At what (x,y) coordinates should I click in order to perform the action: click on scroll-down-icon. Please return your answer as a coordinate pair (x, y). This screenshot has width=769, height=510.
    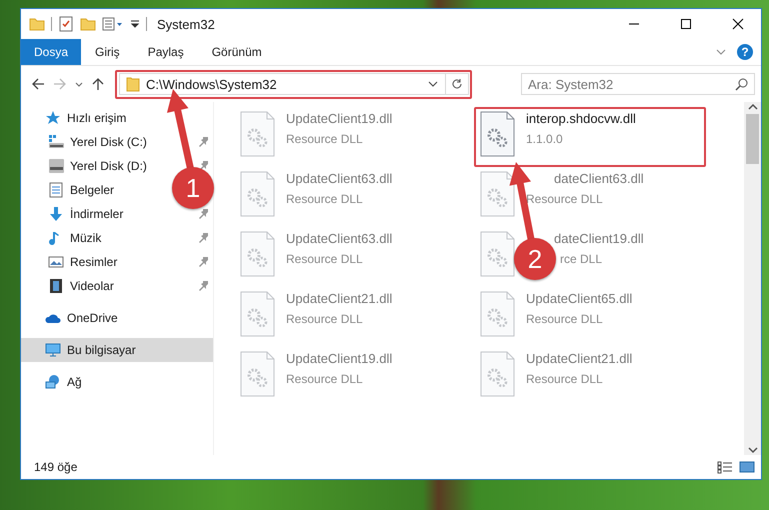
    Looking at the image, I should click on (753, 450).